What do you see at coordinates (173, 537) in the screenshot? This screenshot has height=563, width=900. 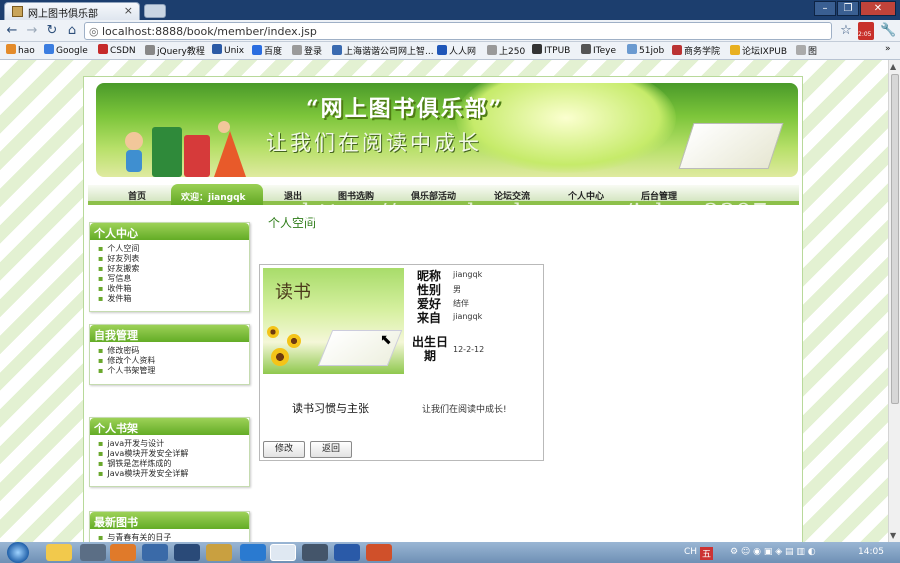 I see `sidebar-new-book-link: 与青春有关的日子` at bounding box center [173, 537].